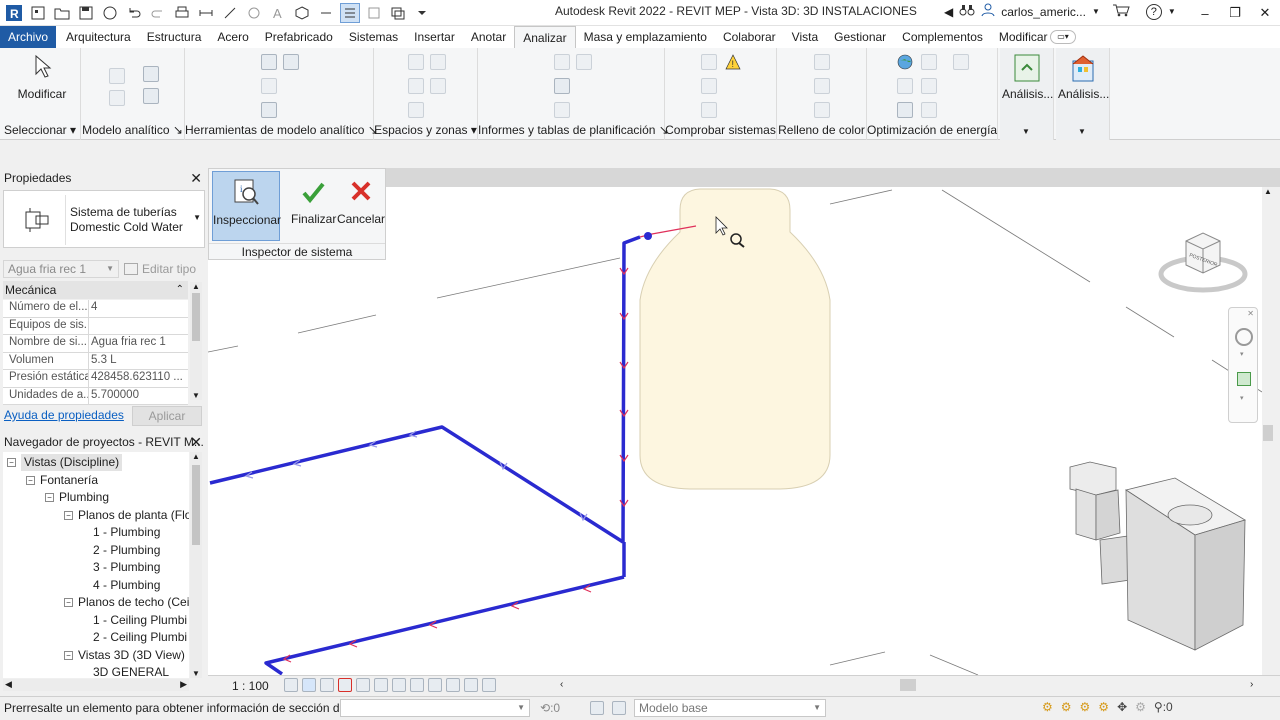  Describe the element at coordinates (182, 13) in the screenshot. I see `print-icon` at that location.